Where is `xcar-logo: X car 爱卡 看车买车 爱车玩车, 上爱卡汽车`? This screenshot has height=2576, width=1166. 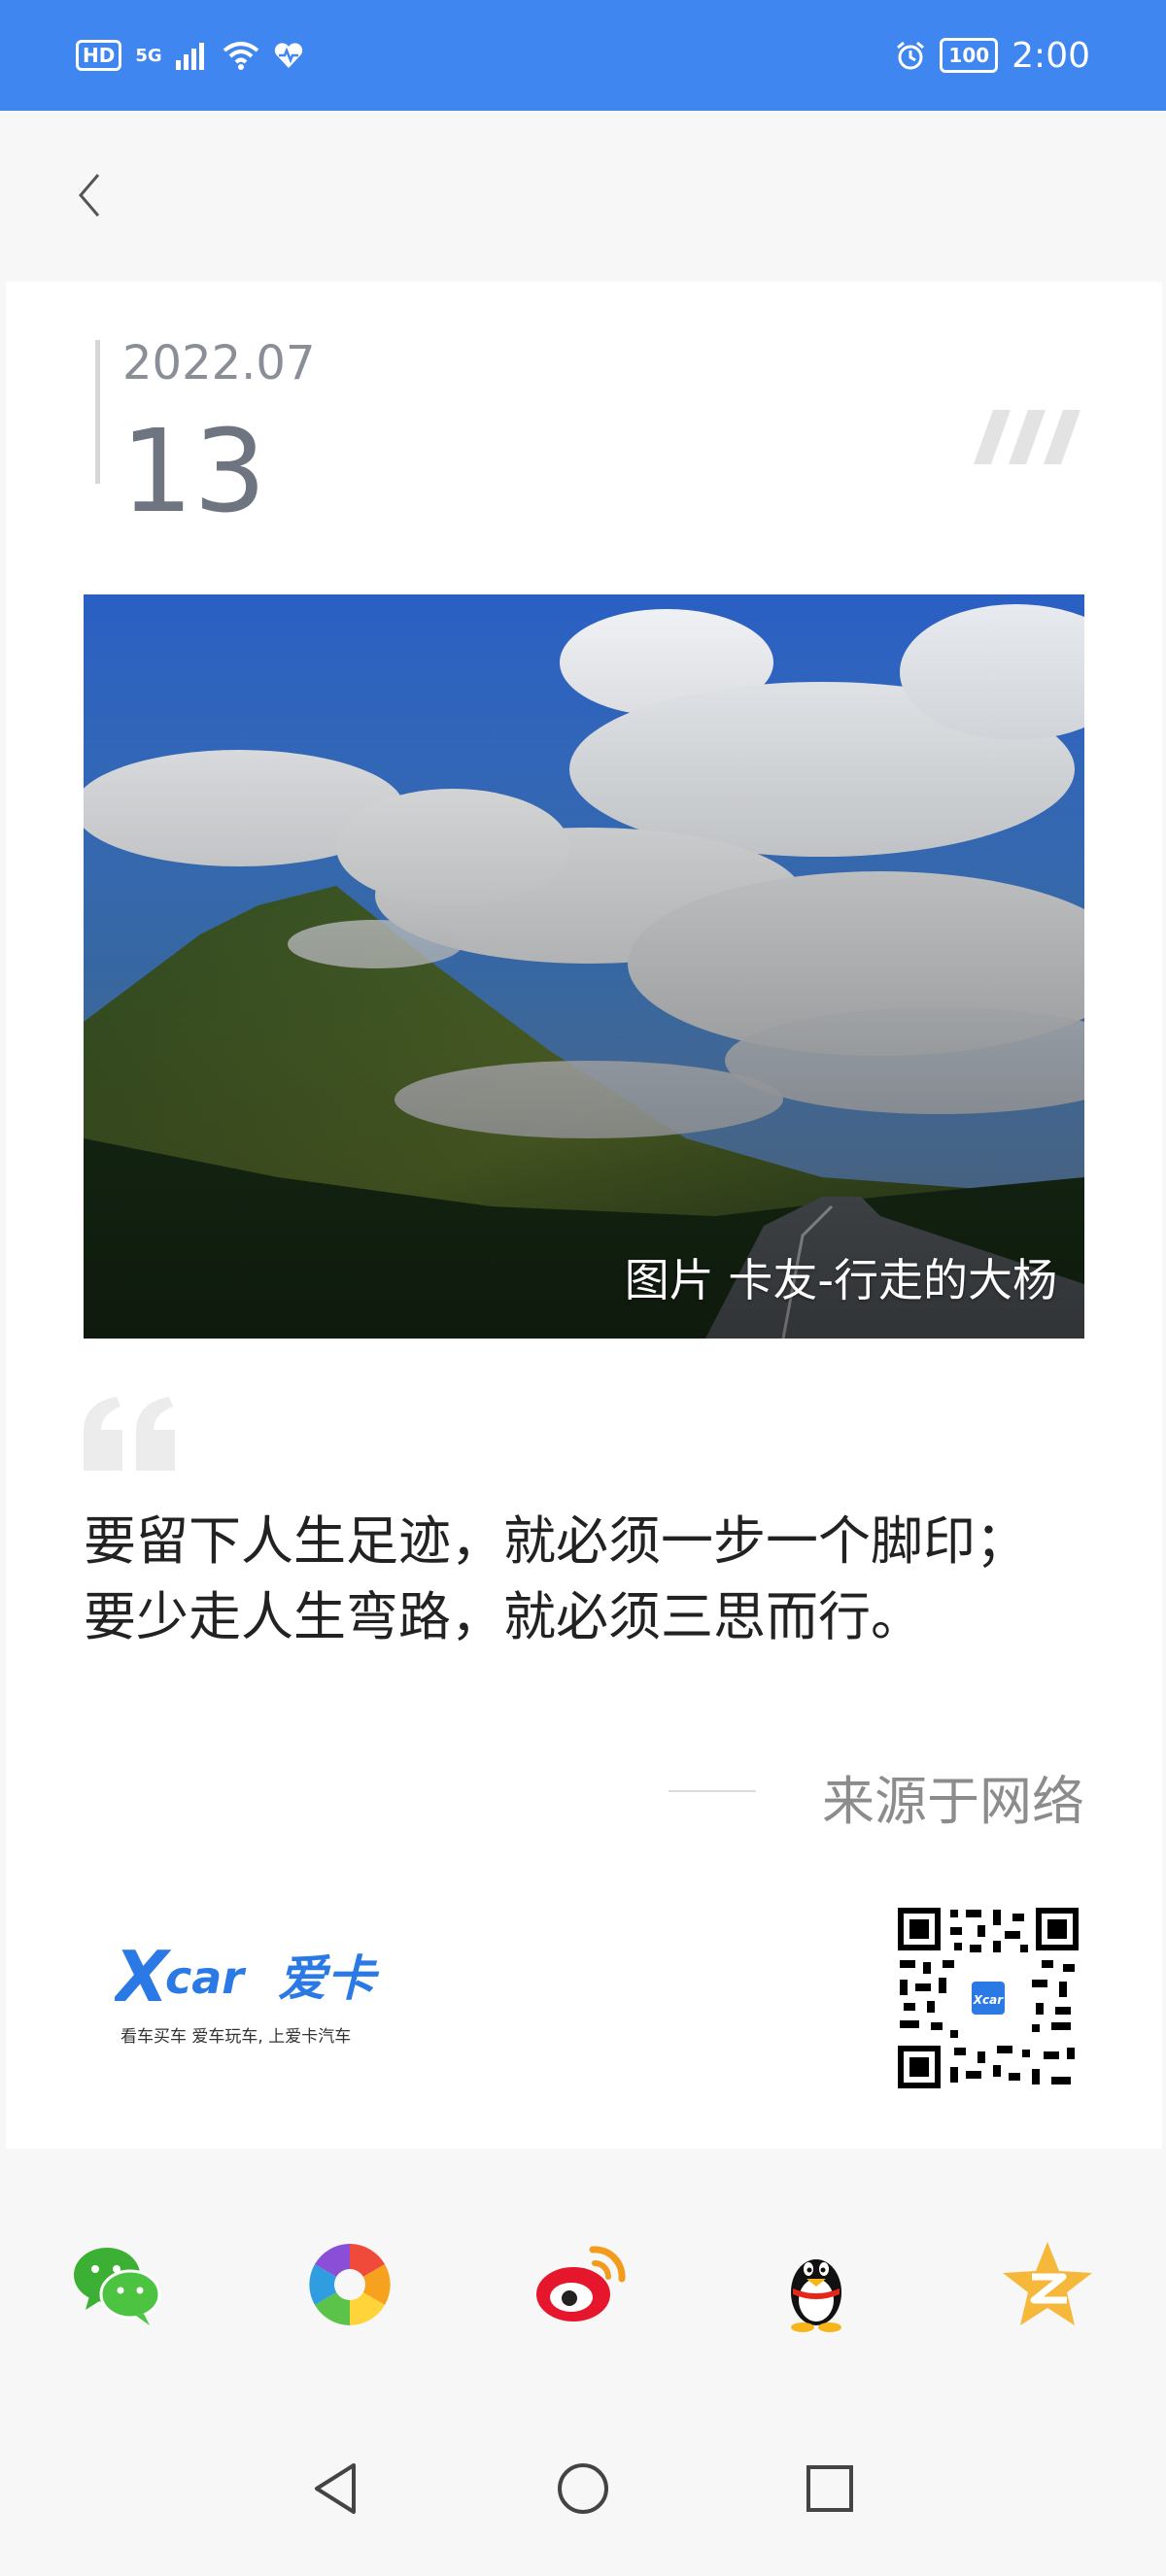
xcar-logo: X car 爱卡 看车买车 爱车玩车, 上爱卡汽车 is located at coordinates (253, 1996).